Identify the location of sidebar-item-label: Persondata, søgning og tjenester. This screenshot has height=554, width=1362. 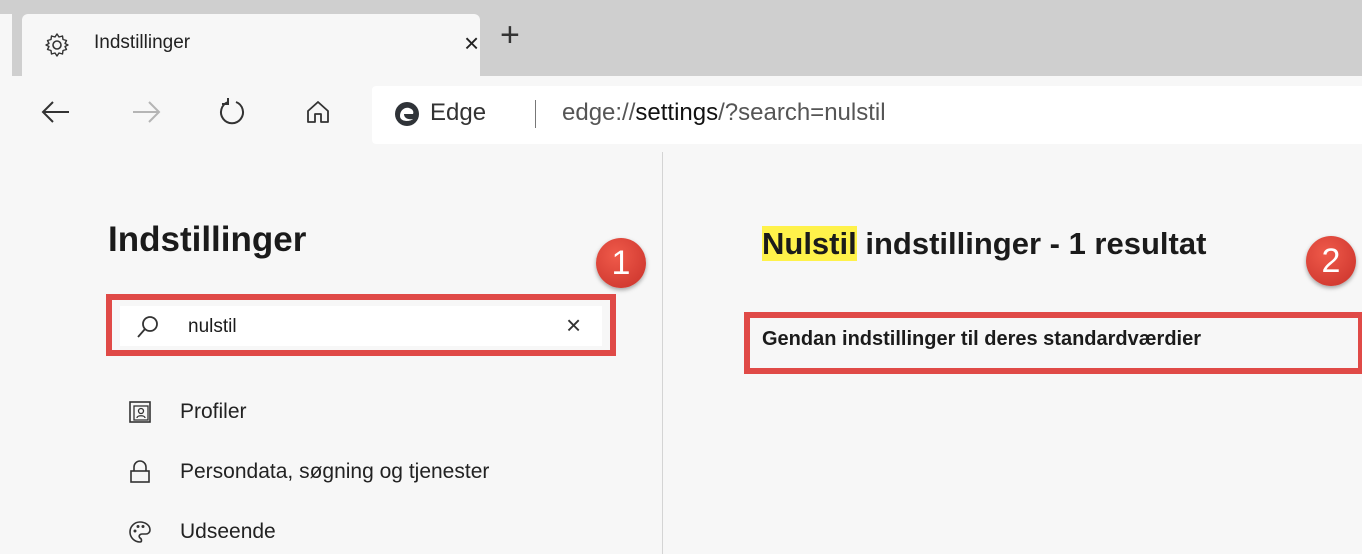
(335, 471).